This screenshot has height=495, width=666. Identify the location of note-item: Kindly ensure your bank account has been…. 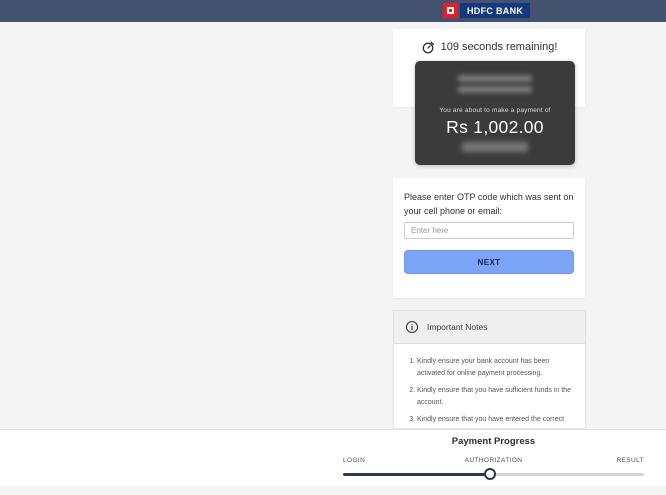
(494, 367).